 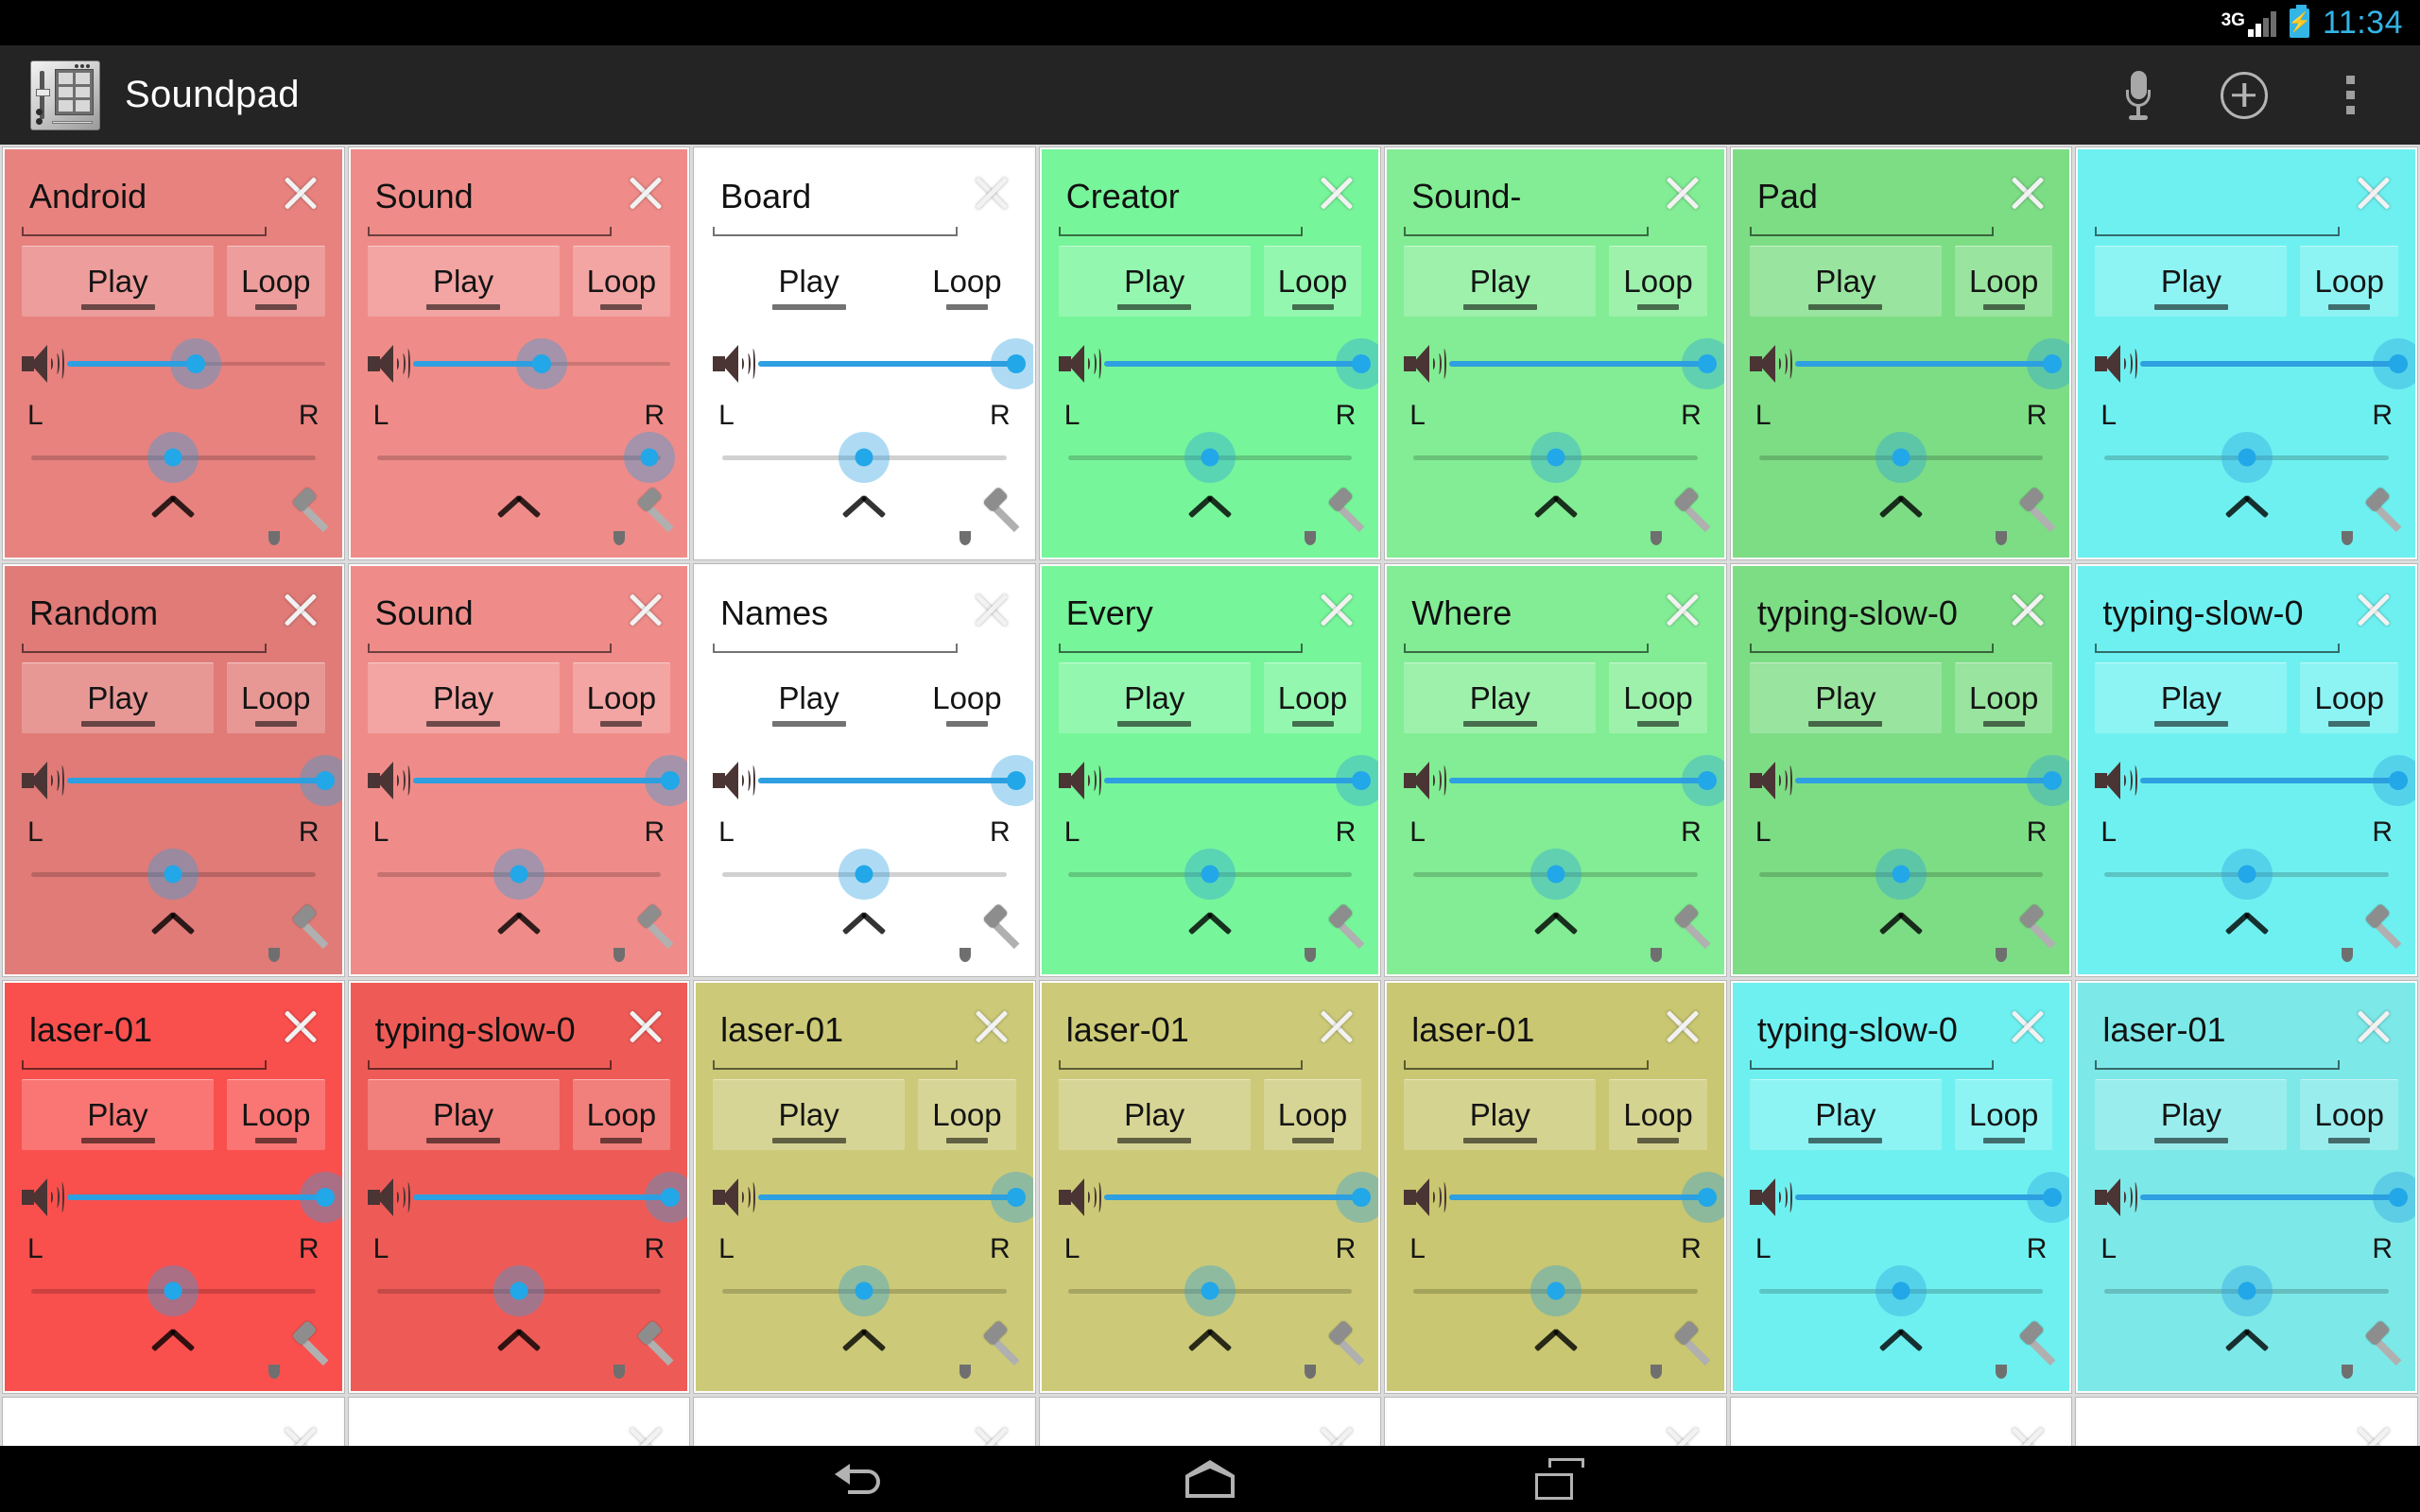 I want to click on card-name-input: Sound-, so click(x=1526, y=196).